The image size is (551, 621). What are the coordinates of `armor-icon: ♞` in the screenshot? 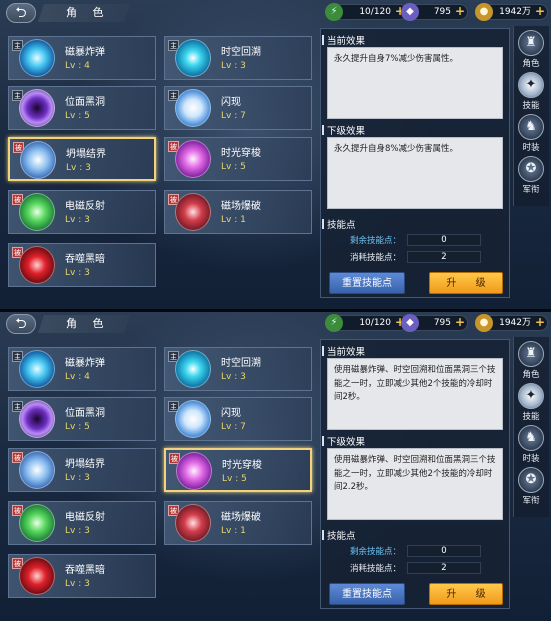 It's located at (531, 127).